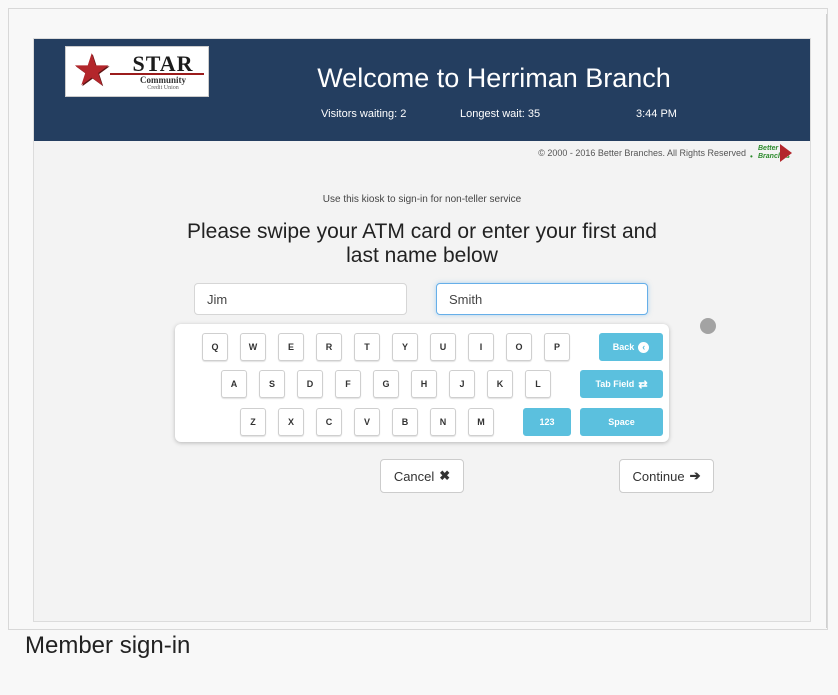 This screenshot has height=695, width=838. I want to click on back-key: Back ‹, so click(631, 347).